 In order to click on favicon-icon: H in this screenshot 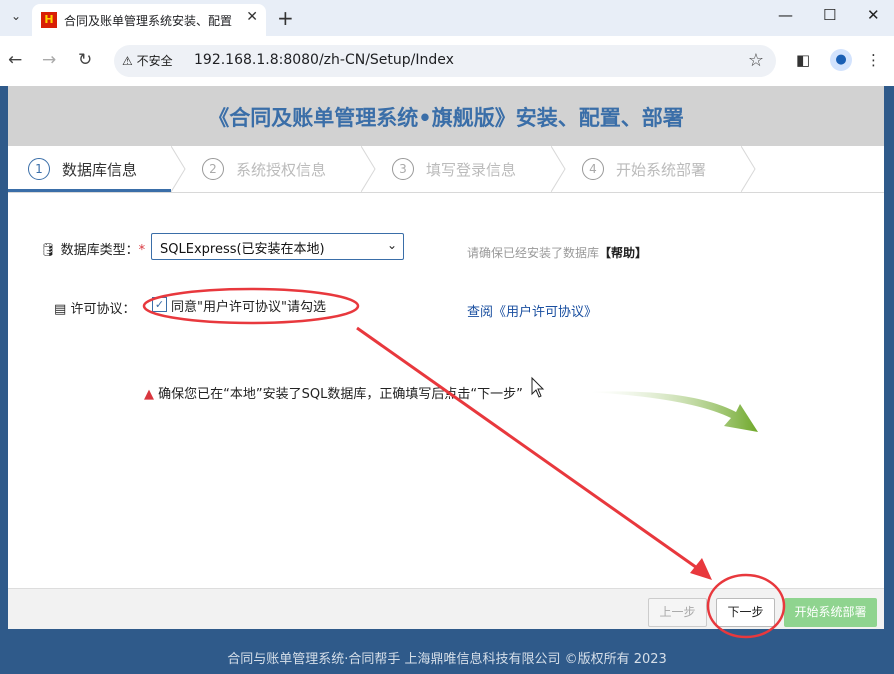, I will do `click(49, 20)`.